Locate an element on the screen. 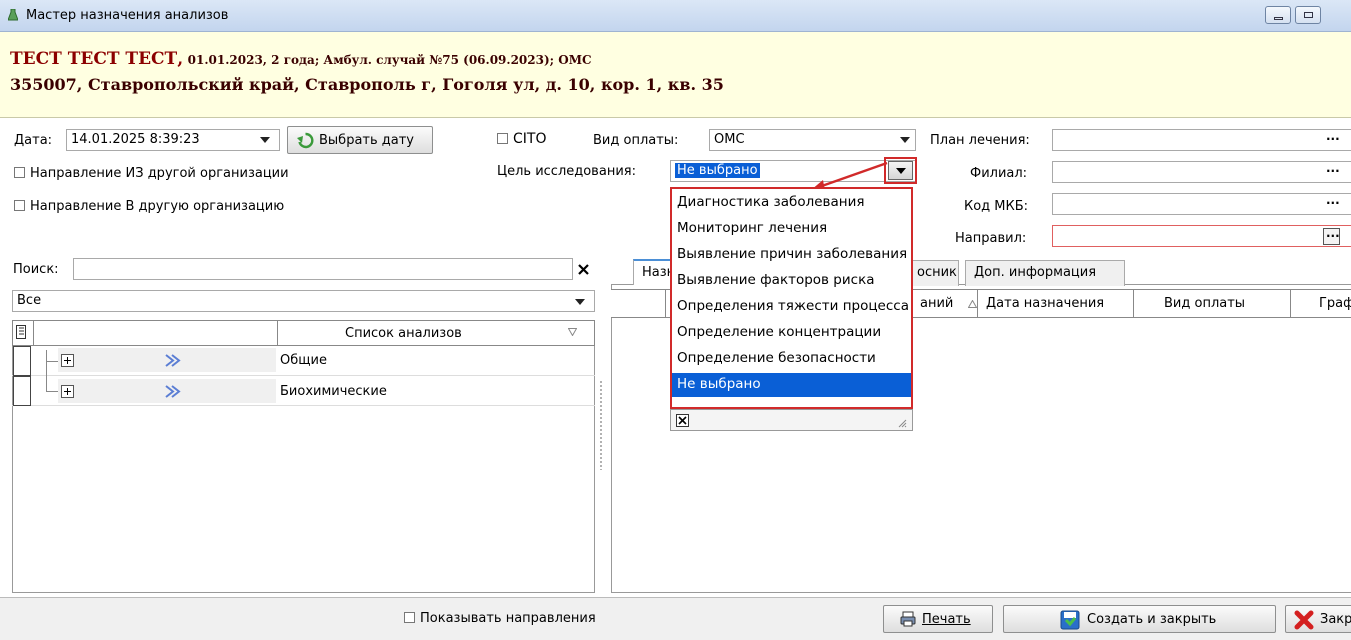 Image resolution: width=1351 pixels, height=640 pixels. grid-menu-icon is located at coordinates (21, 332).